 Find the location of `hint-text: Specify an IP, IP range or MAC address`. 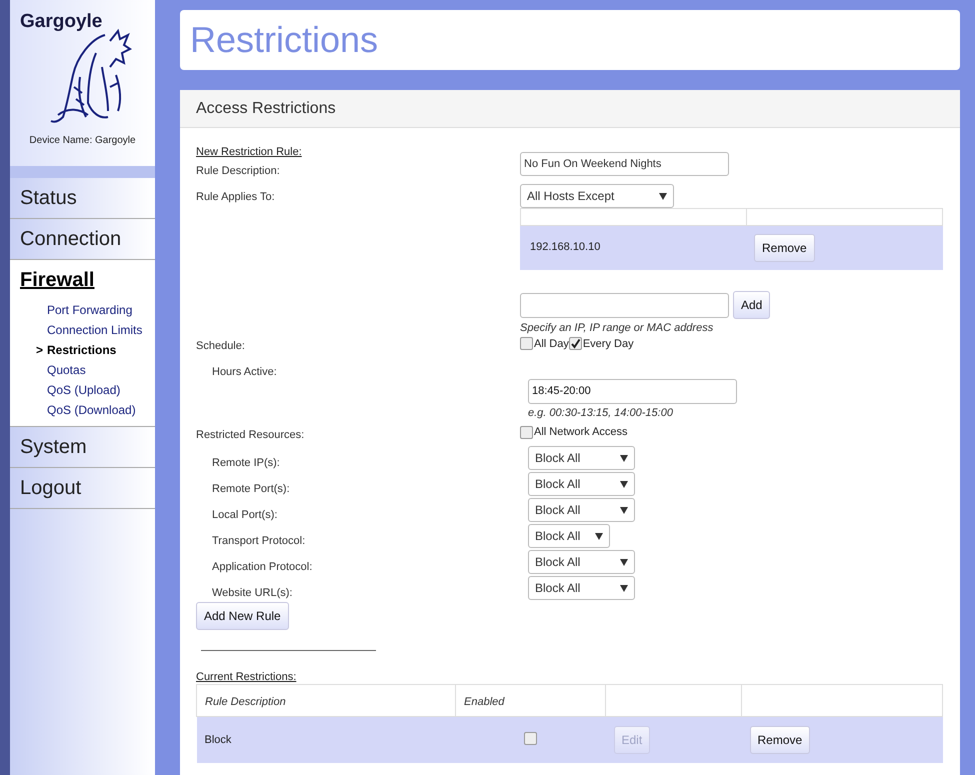

hint-text: Specify an IP, IP range or MAC address is located at coordinates (617, 328).